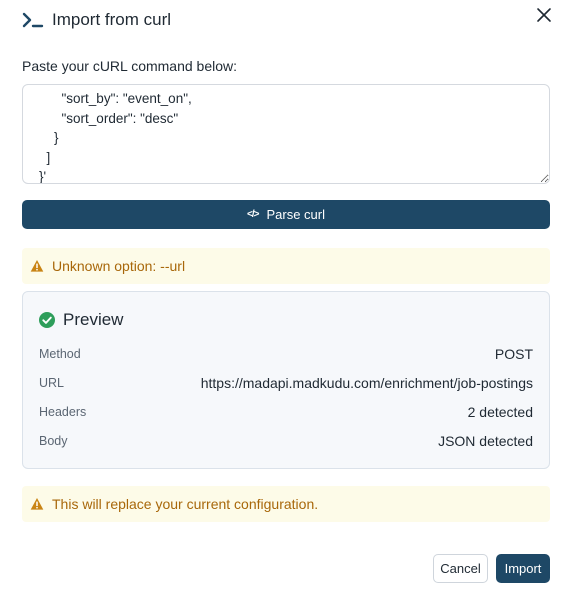 The image size is (574, 600). What do you see at coordinates (47, 320) in the screenshot?
I see `check-circle-icon` at bounding box center [47, 320].